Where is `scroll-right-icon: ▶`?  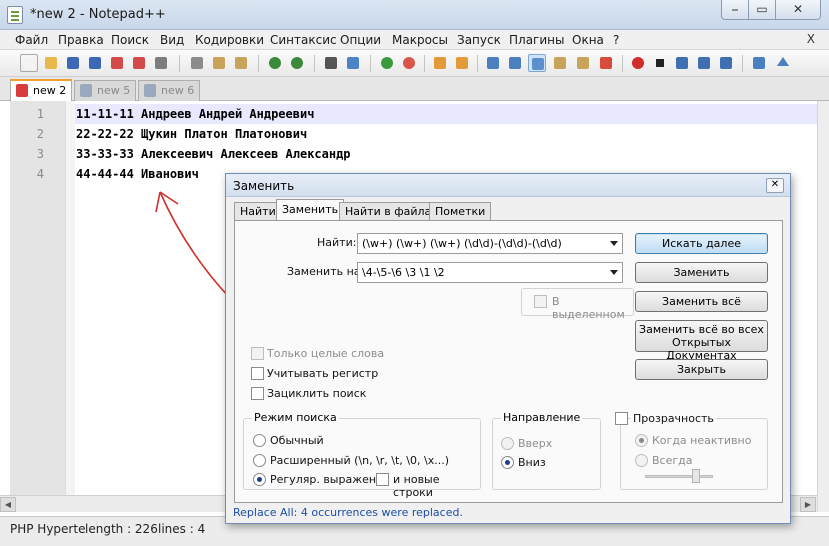
scroll-right-icon: ▶ is located at coordinates (808, 504).